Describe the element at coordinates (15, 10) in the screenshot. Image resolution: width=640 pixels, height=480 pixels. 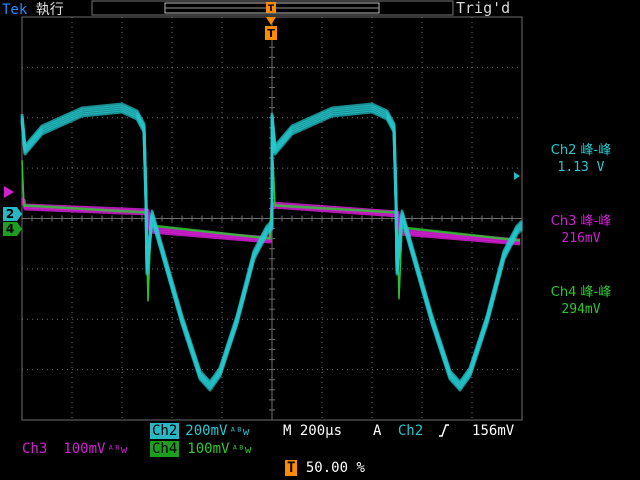
I see `brand-logo: Tek` at that location.